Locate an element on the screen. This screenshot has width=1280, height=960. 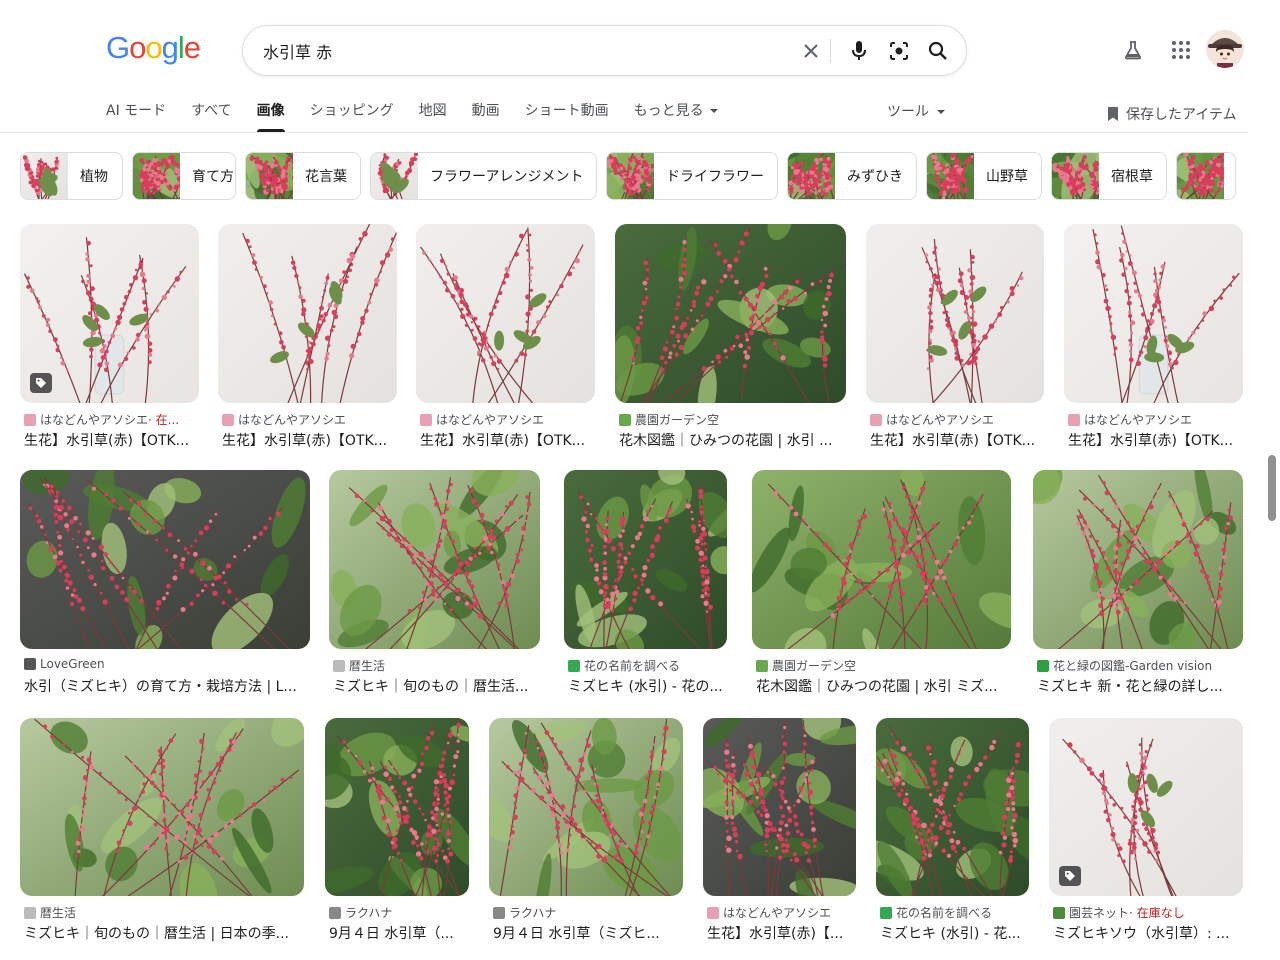
apps-grid-icon is located at coordinates (1181, 50).